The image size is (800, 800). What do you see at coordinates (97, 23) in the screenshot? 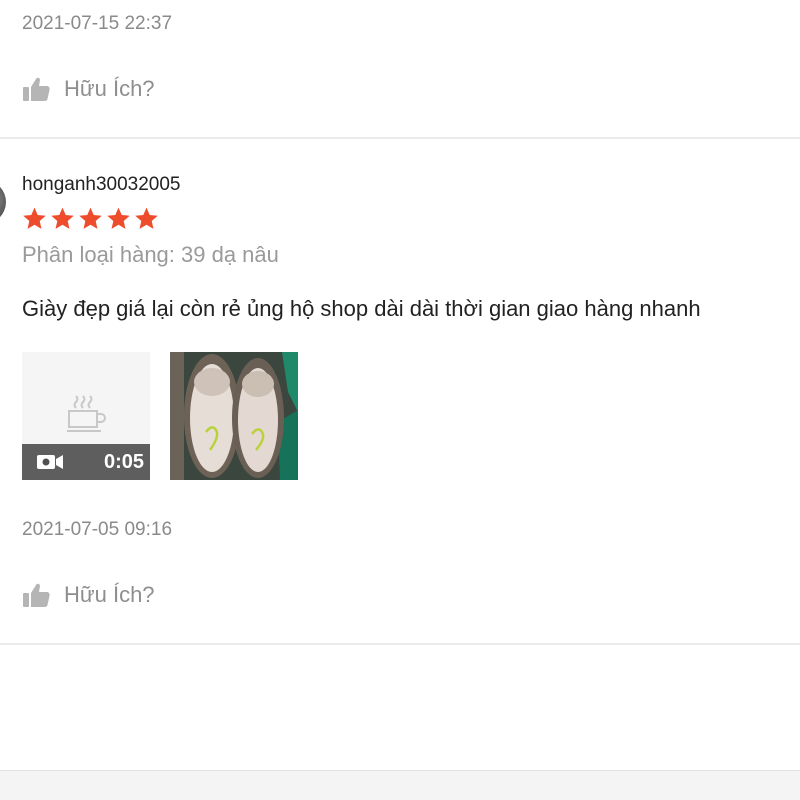
I see `review-timestamp: 2021-07-15 22:37` at bounding box center [97, 23].